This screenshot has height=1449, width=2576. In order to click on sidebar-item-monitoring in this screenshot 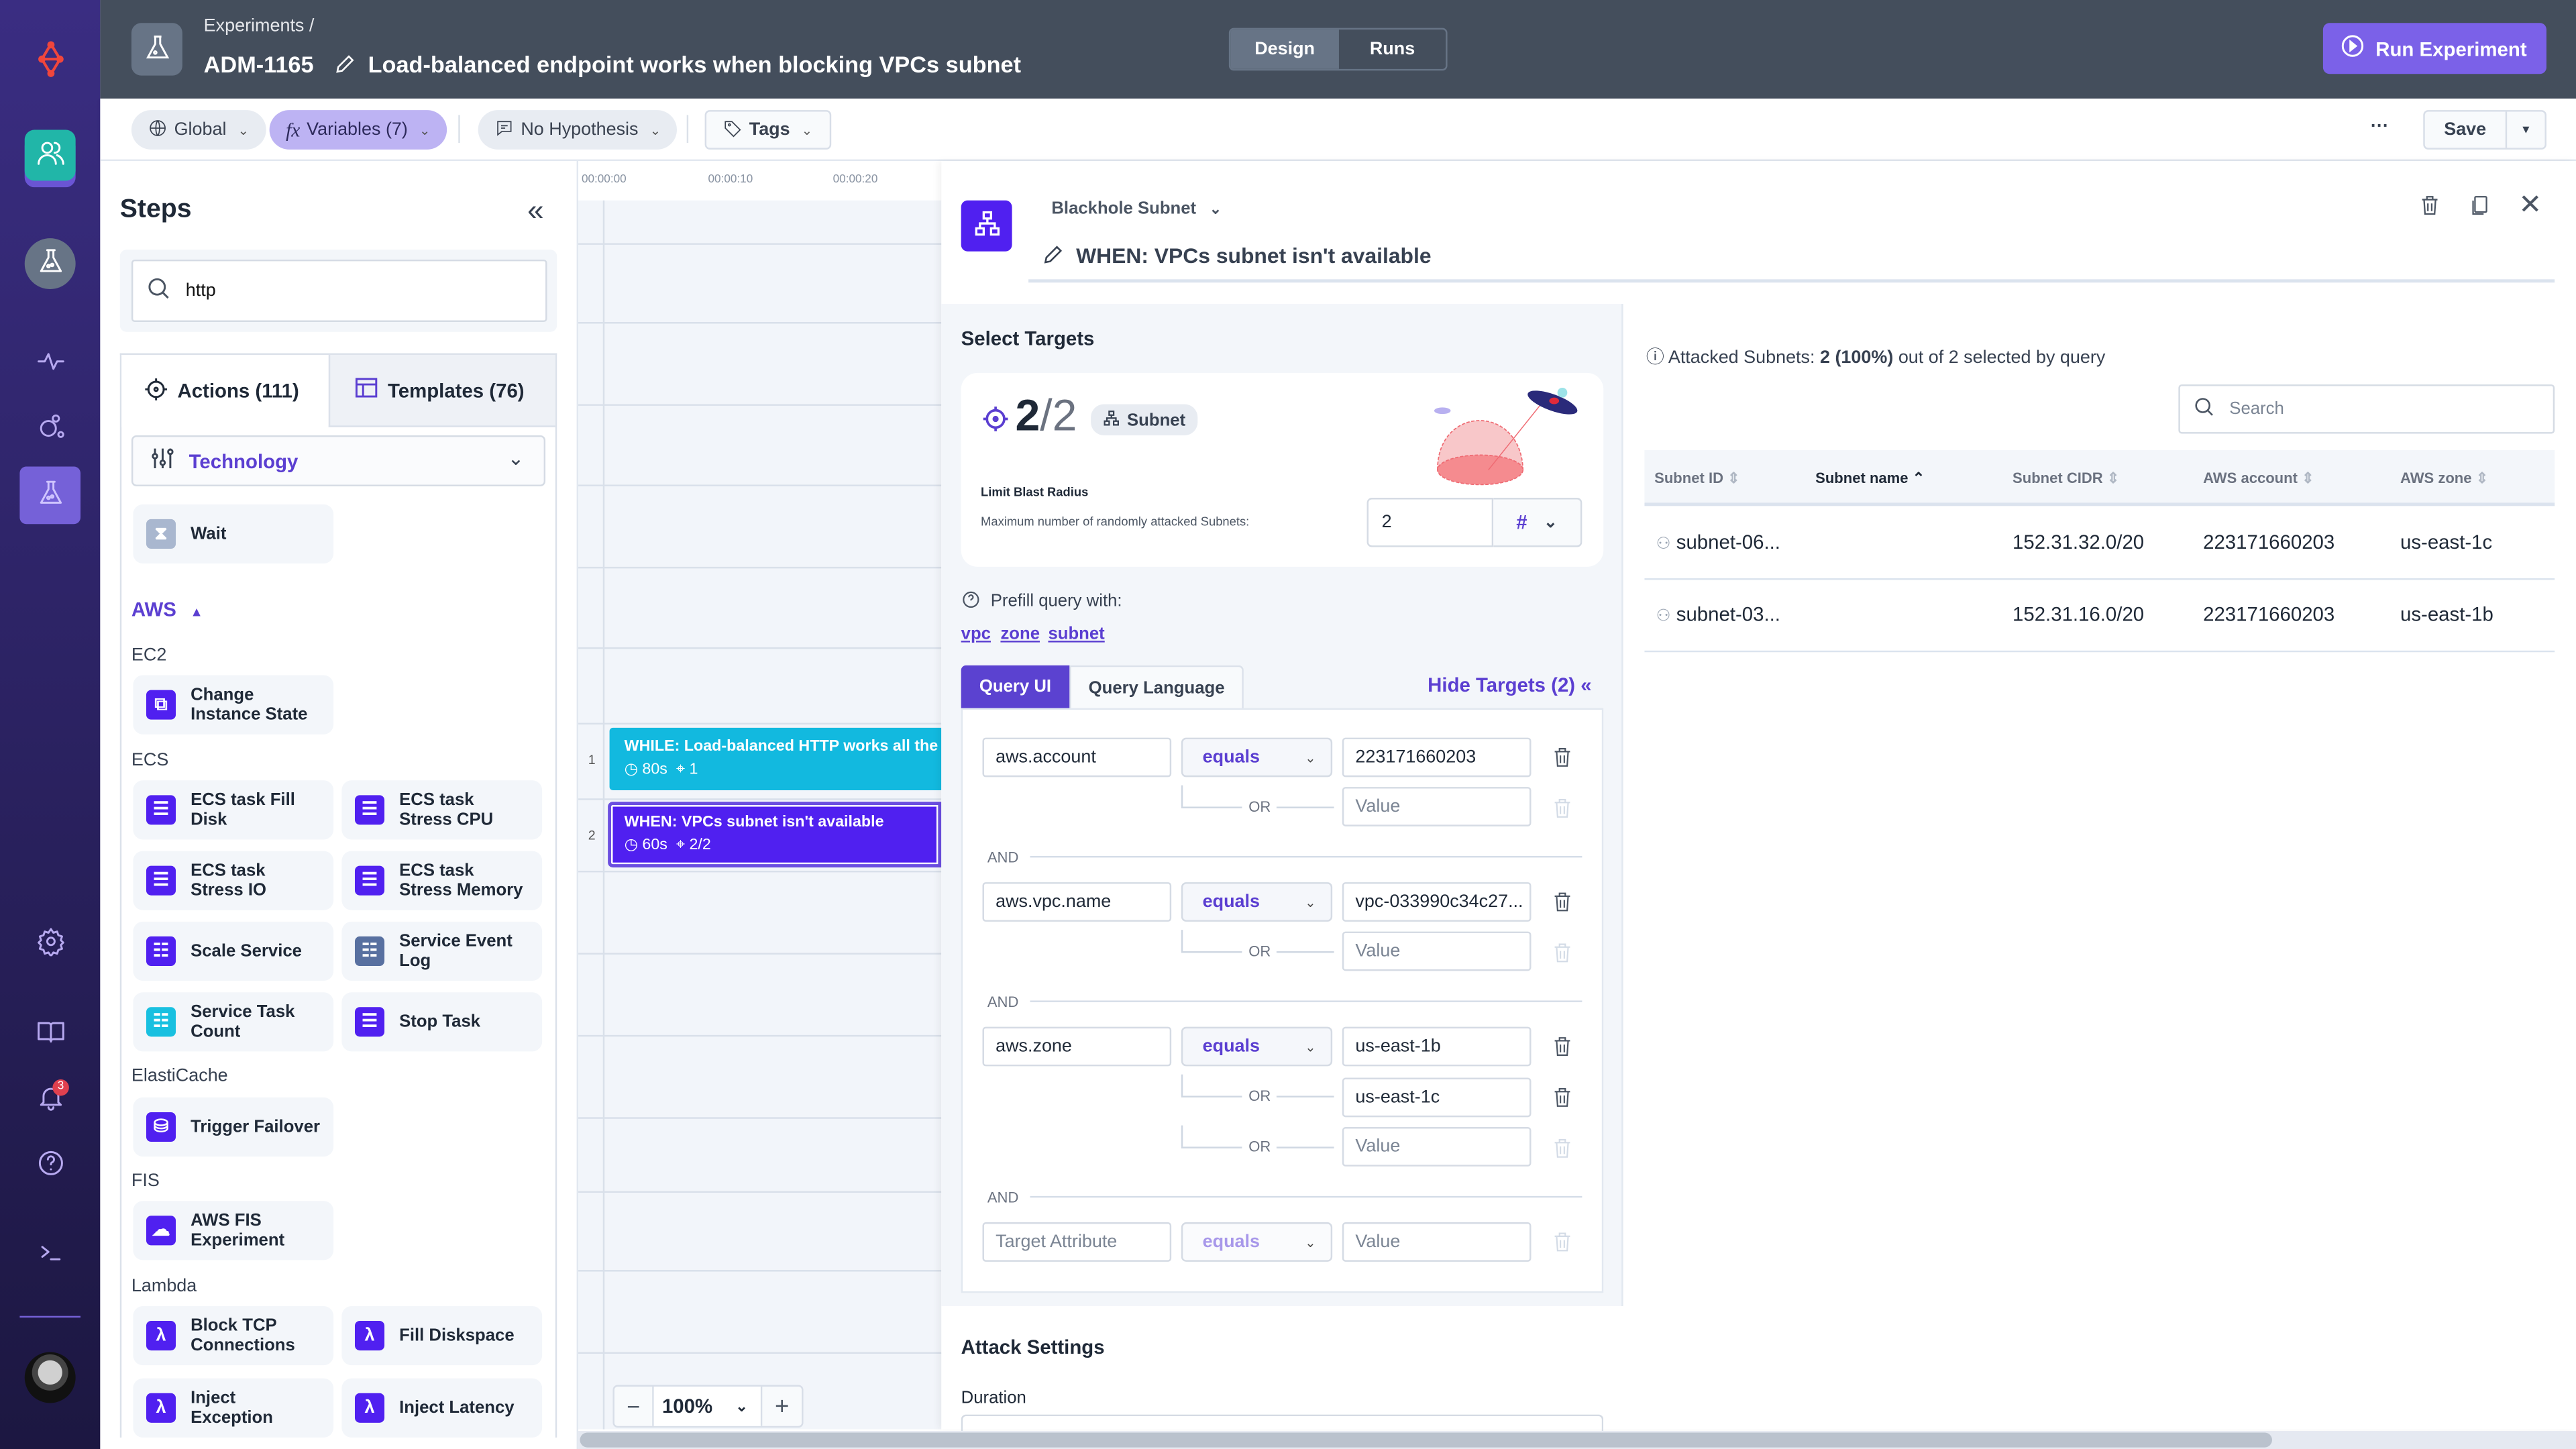, I will do `click(50, 363)`.